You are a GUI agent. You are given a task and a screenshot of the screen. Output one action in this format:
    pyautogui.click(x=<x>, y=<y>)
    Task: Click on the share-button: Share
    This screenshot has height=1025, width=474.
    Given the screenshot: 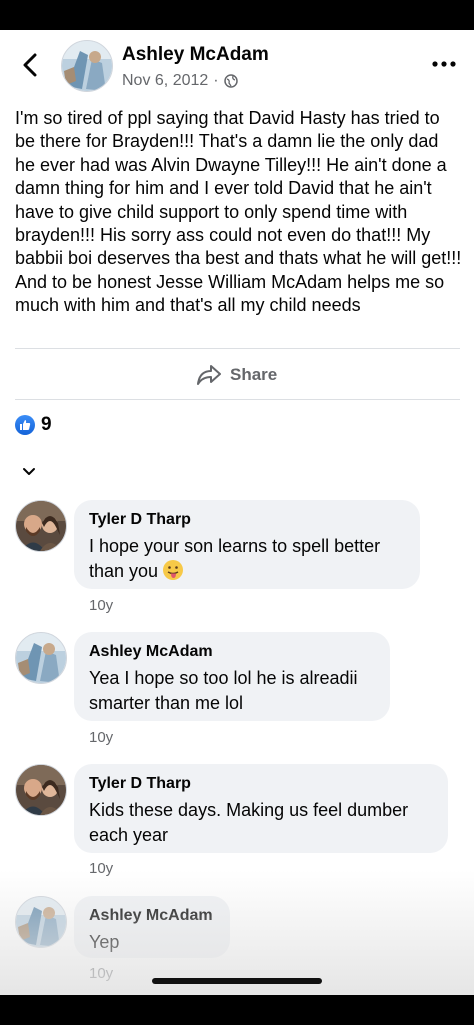 What is the action you would take?
    pyautogui.click(x=236, y=375)
    